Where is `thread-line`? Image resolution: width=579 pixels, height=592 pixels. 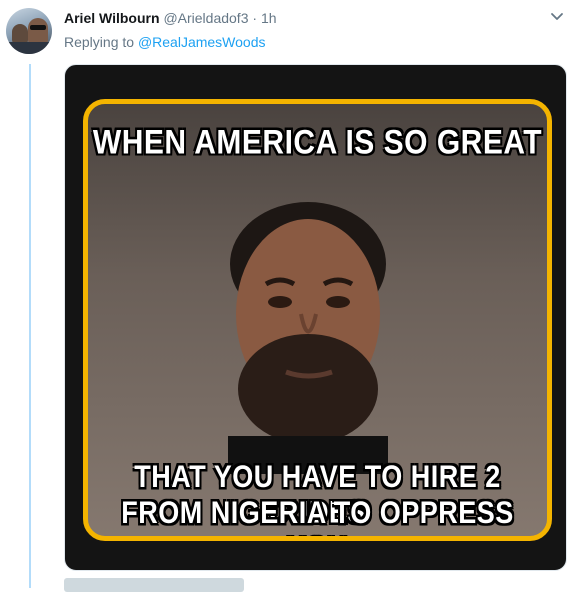 thread-line is located at coordinates (30, 326).